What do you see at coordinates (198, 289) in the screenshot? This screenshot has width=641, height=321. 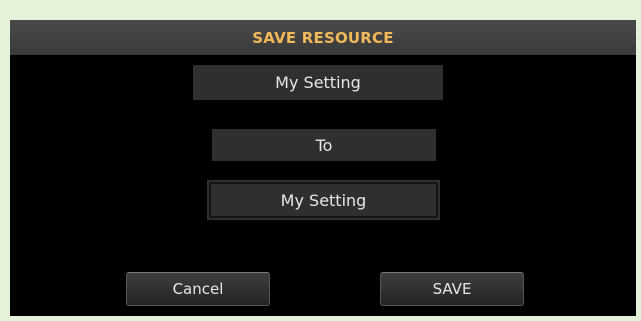 I see `cancel-button: Cancel` at bounding box center [198, 289].